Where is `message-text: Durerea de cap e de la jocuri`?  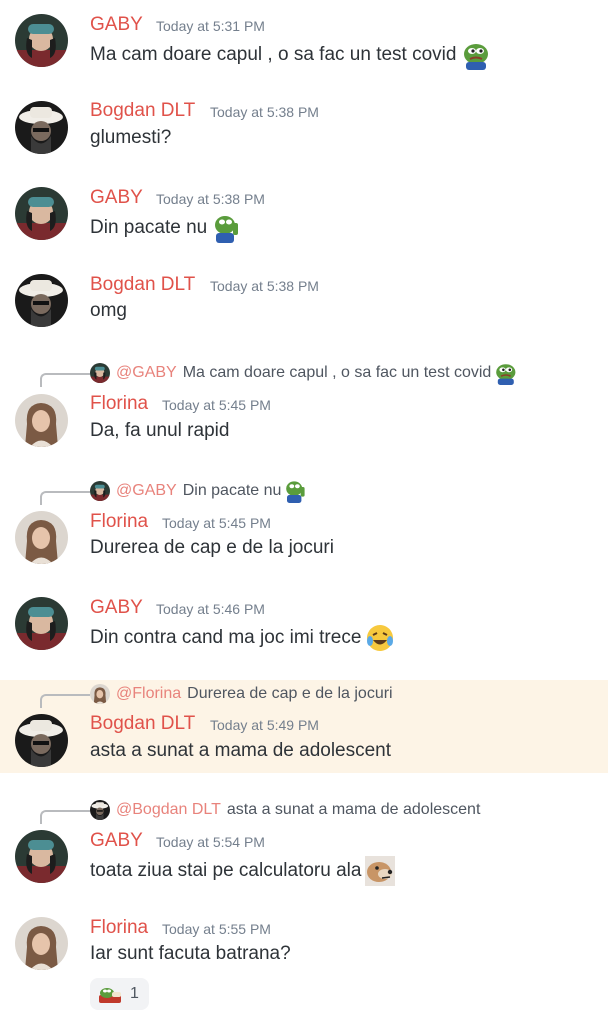
message-text: Durerea de cap e de la jocuri is located at coordinates (212, 547).